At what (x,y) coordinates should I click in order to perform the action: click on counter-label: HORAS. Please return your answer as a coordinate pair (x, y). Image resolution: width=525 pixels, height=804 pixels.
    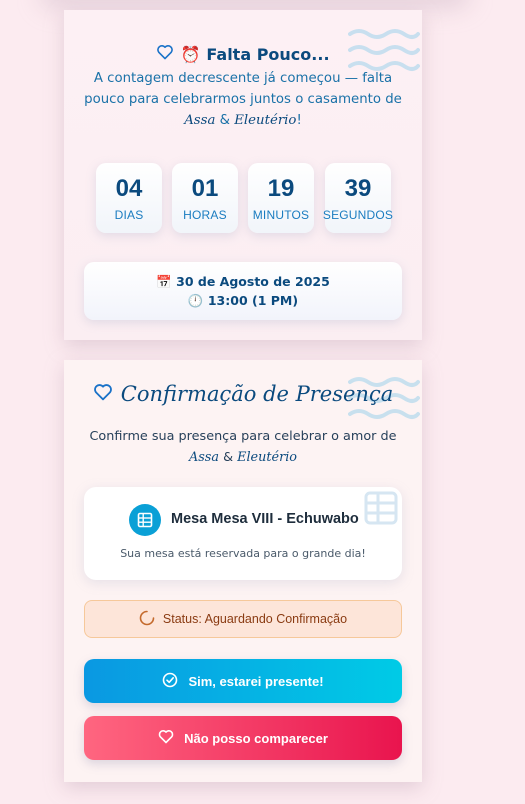
    Looking at the image, I should click on (205, 215).